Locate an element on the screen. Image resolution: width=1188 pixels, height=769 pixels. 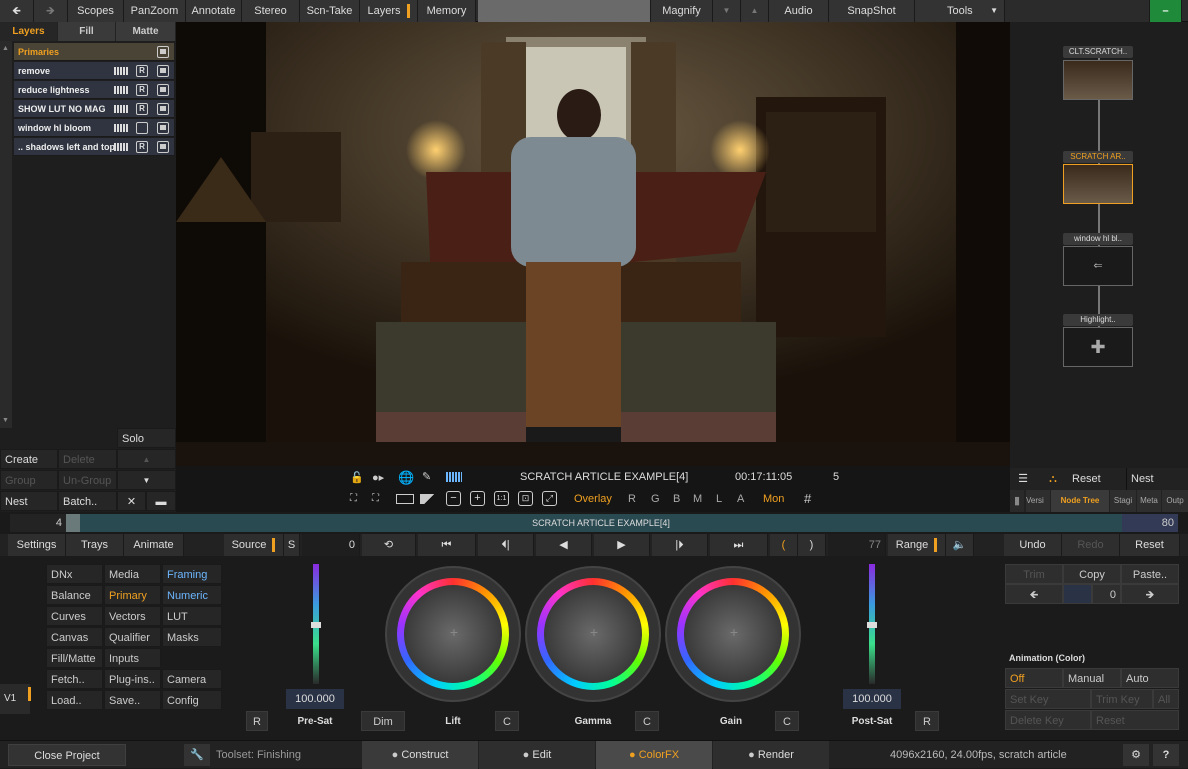
tab-output: Outp is located at coordinates (1175, 501).